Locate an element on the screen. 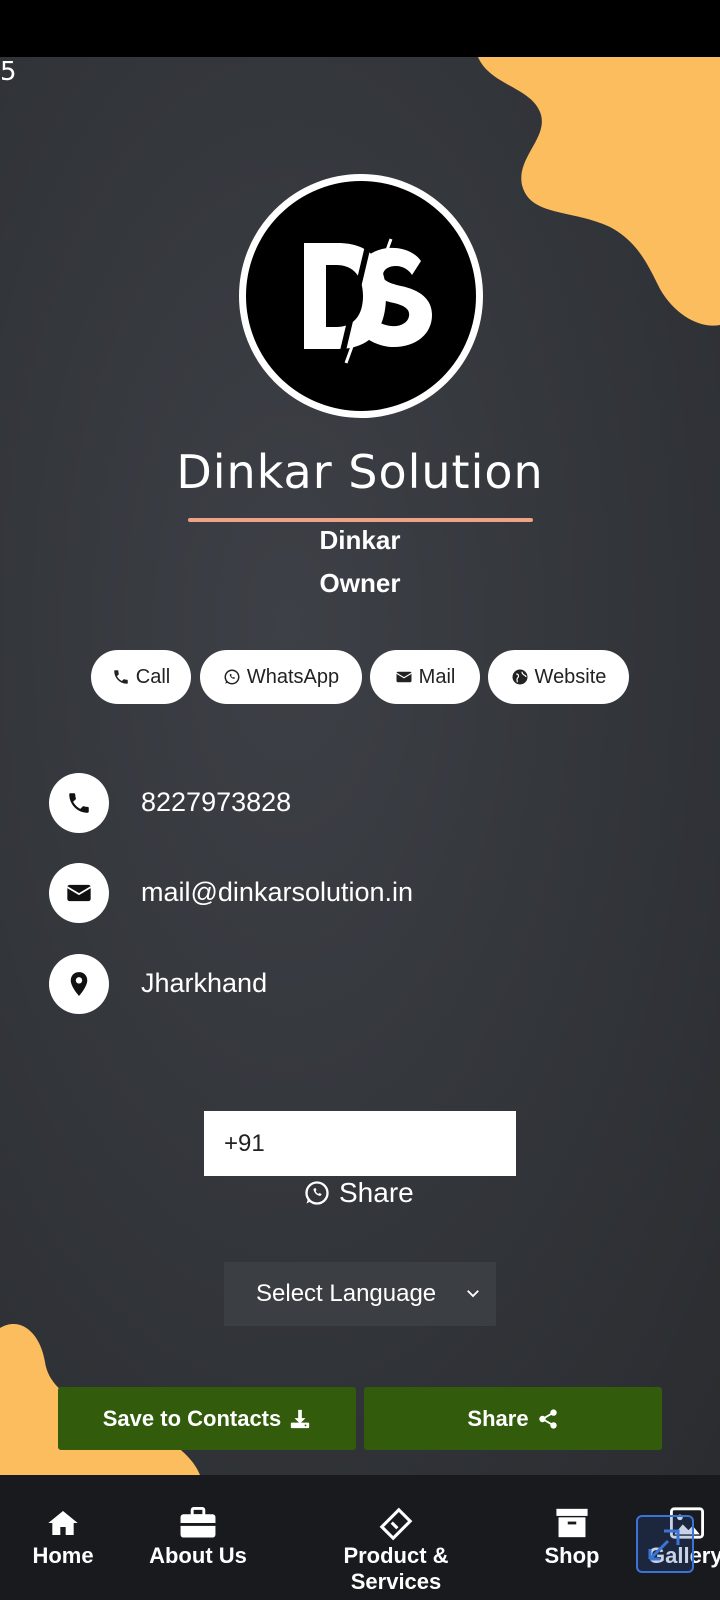 This screenshot has width=720, height=1600. phone-info-icon is located at coordinates (79, 803).